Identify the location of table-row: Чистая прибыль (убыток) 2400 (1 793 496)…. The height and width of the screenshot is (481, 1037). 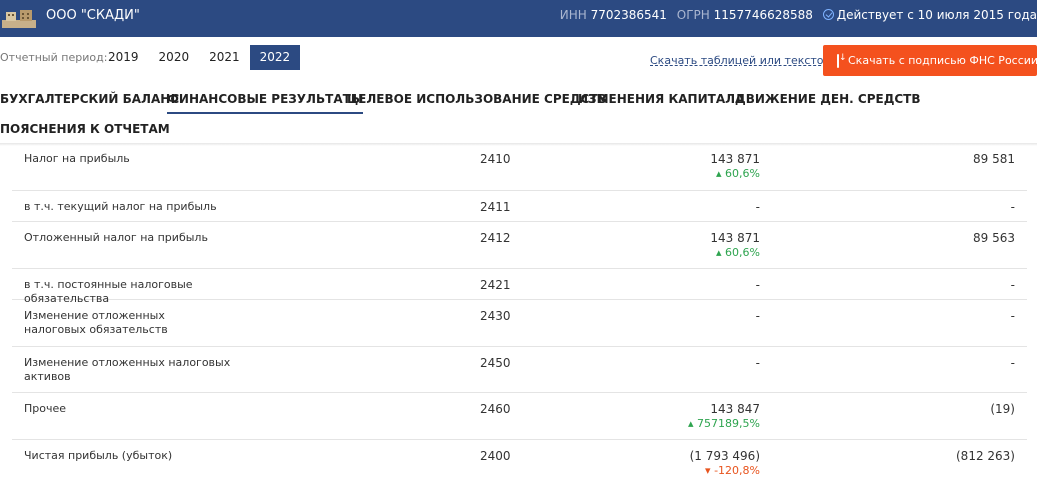
(519, 460).